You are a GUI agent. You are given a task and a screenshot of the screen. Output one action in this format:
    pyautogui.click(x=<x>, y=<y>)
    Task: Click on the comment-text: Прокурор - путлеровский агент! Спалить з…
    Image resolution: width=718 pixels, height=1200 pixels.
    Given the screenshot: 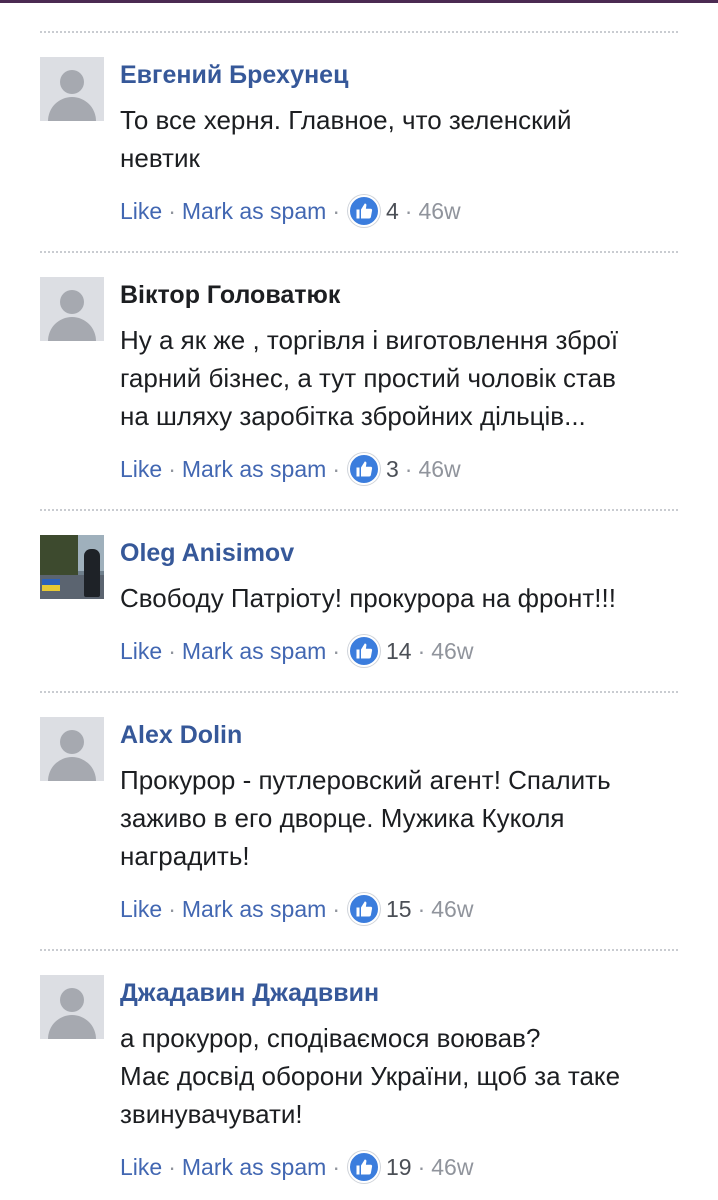 What is the action you would take?
    pyautogui.click(x=400, y=818)
    